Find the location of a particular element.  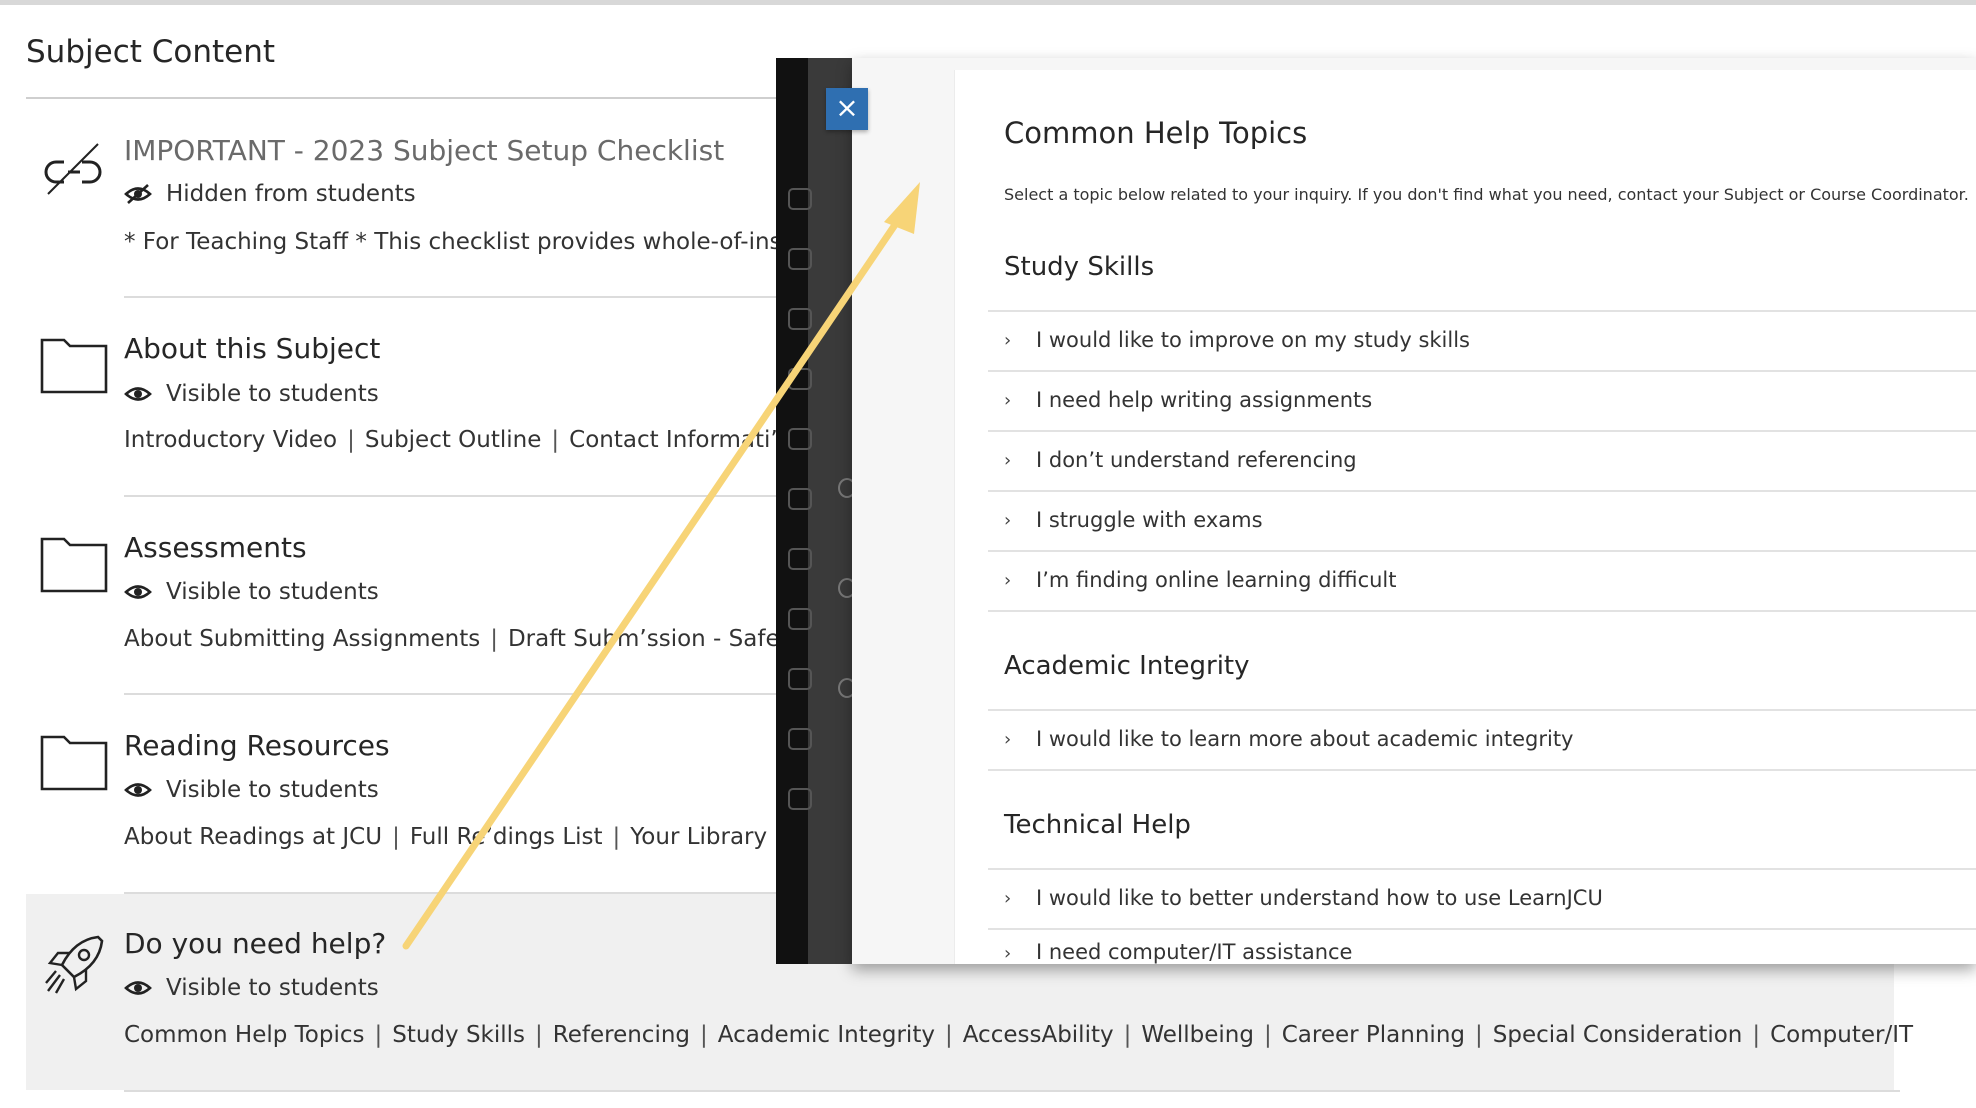

item-divider is located at coordinates (1012, 1091).